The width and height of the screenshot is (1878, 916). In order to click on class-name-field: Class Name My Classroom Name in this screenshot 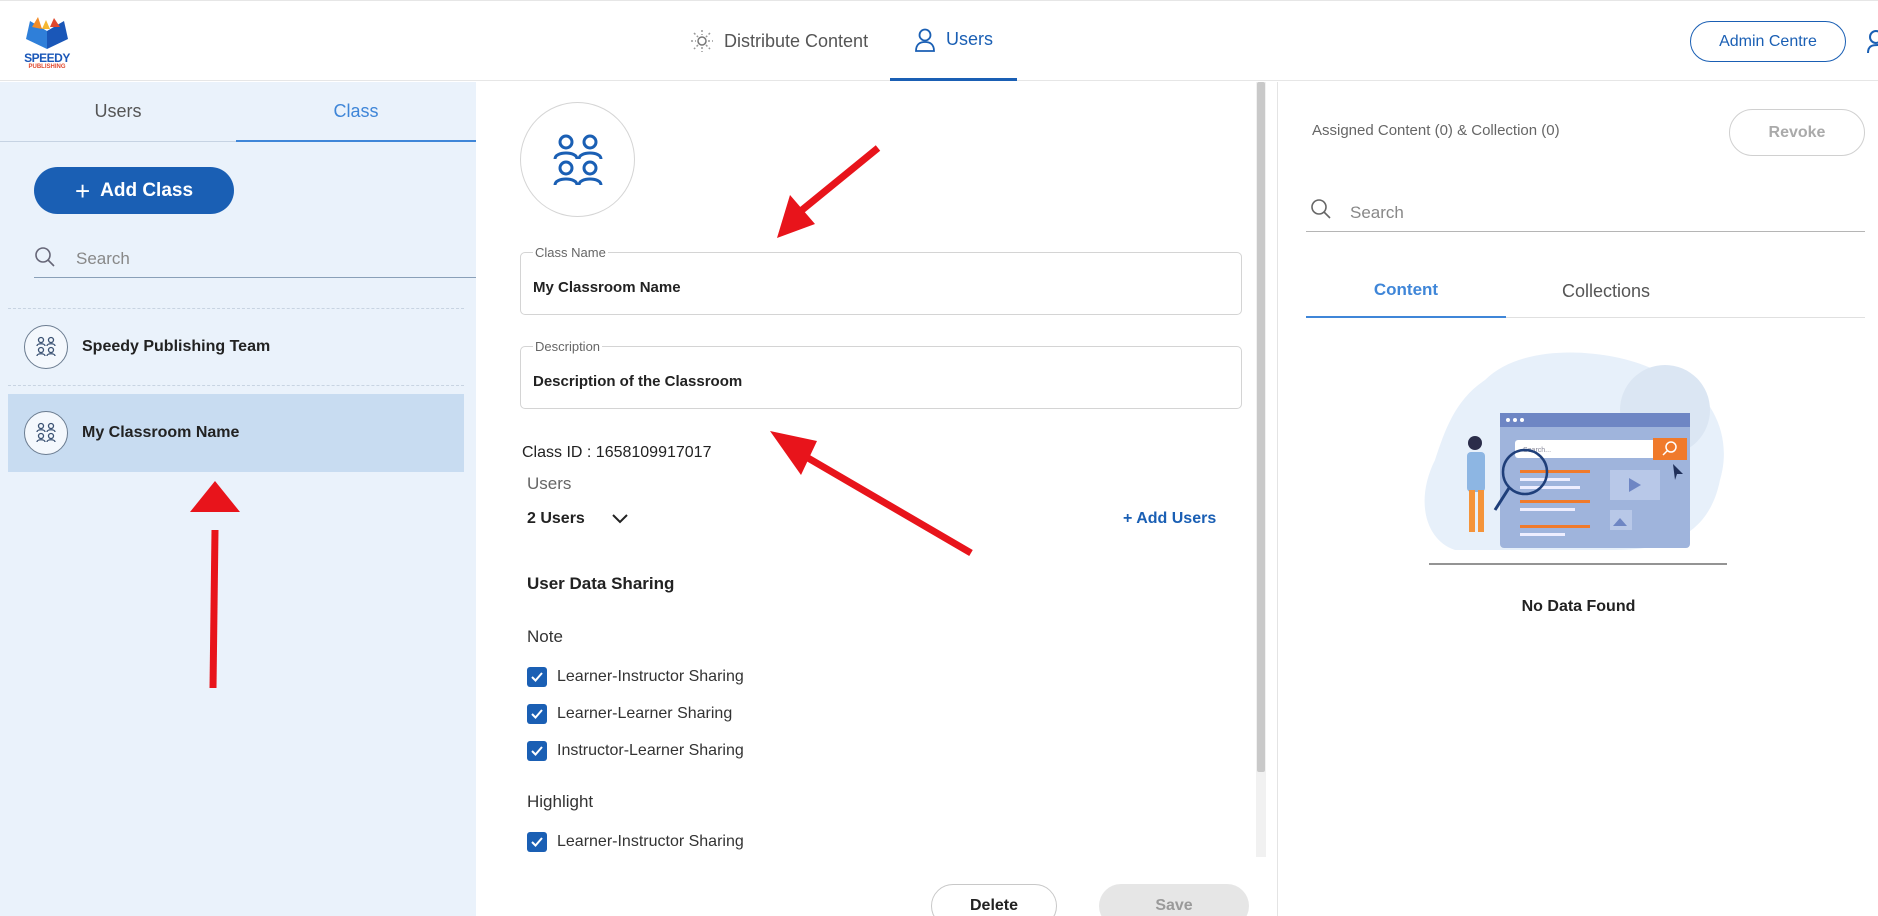, I will do `click(881, 280)`.